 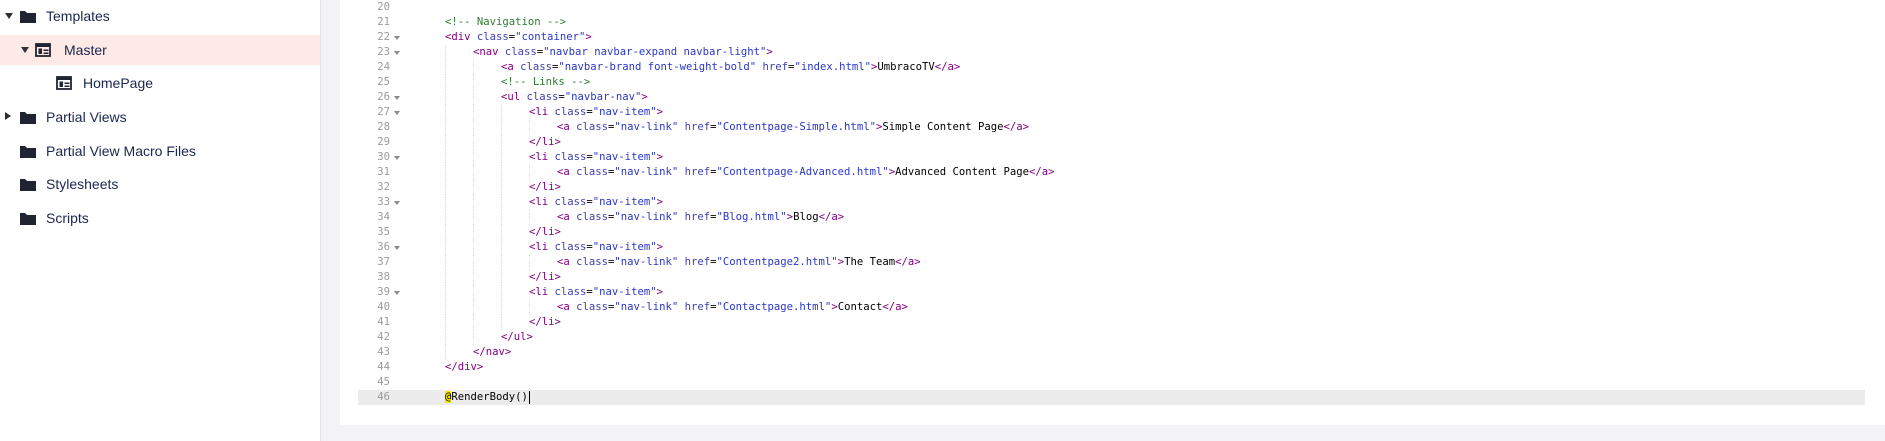 What do you see at coordinates (160, 184) in the screenshot?
I see `tree-item-stylesheets: Stylesheets` at bounding box center [160, 184].